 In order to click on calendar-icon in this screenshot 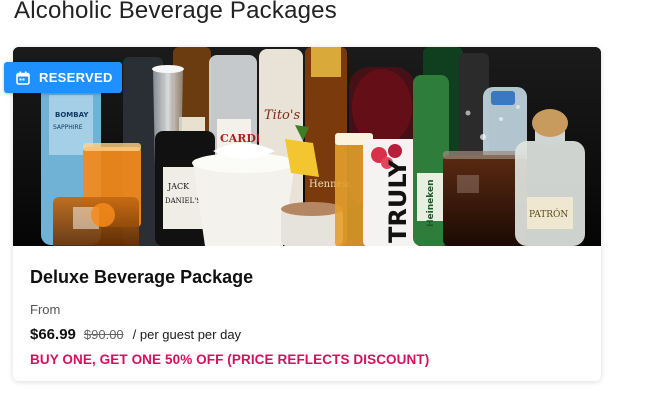, I will do `click(23, 78)`.